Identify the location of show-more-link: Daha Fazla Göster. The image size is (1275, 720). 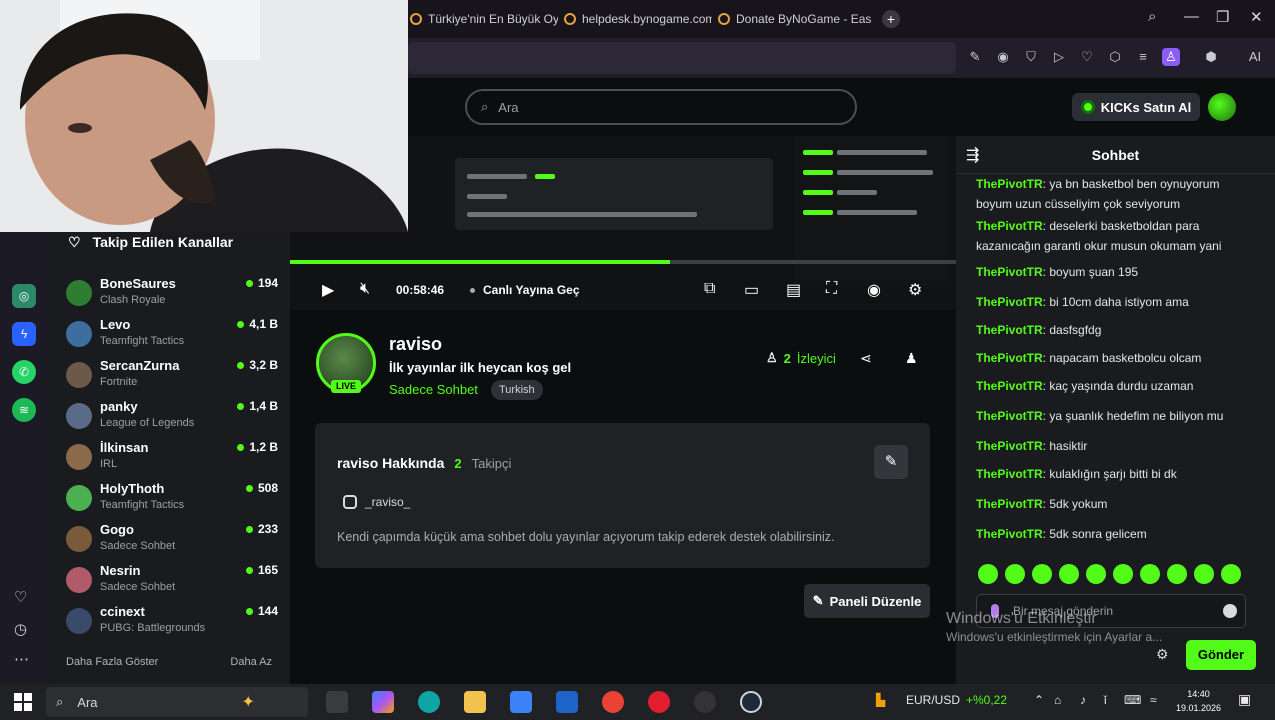
(112, 662).